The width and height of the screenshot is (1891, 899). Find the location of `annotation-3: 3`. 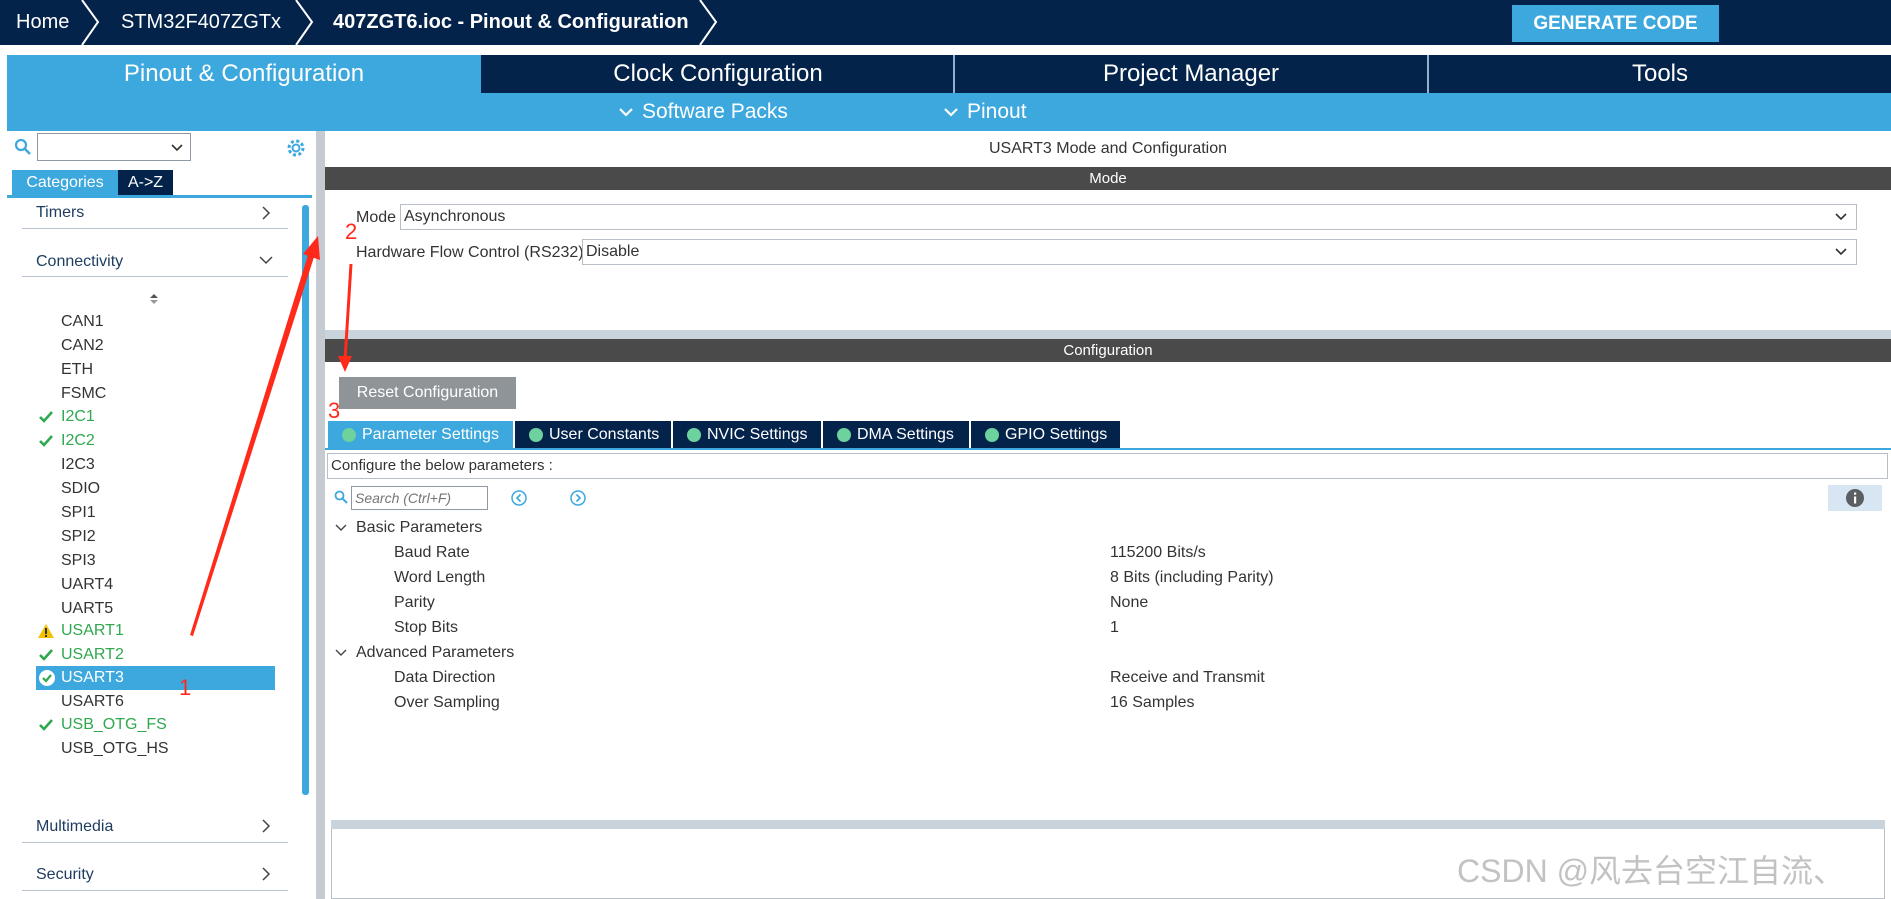

annotation-3: 3 is located at coordinates (334, 410).